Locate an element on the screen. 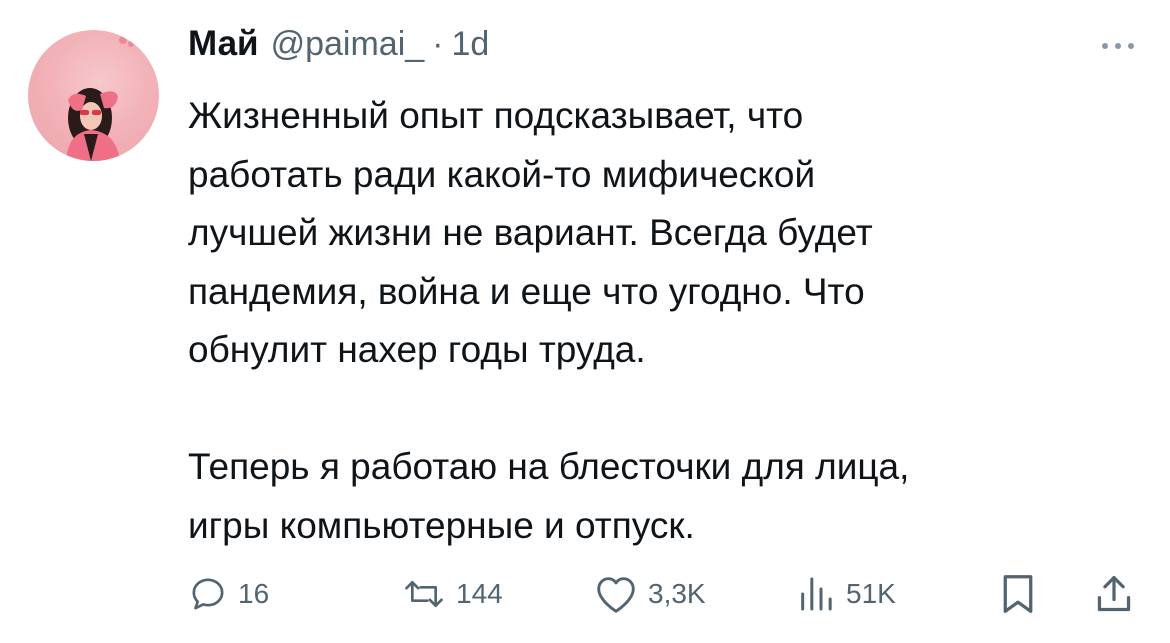 The height and width of the screenshot is (643, 1170). retweet-count: 144 is located at coordinates (479, 593).